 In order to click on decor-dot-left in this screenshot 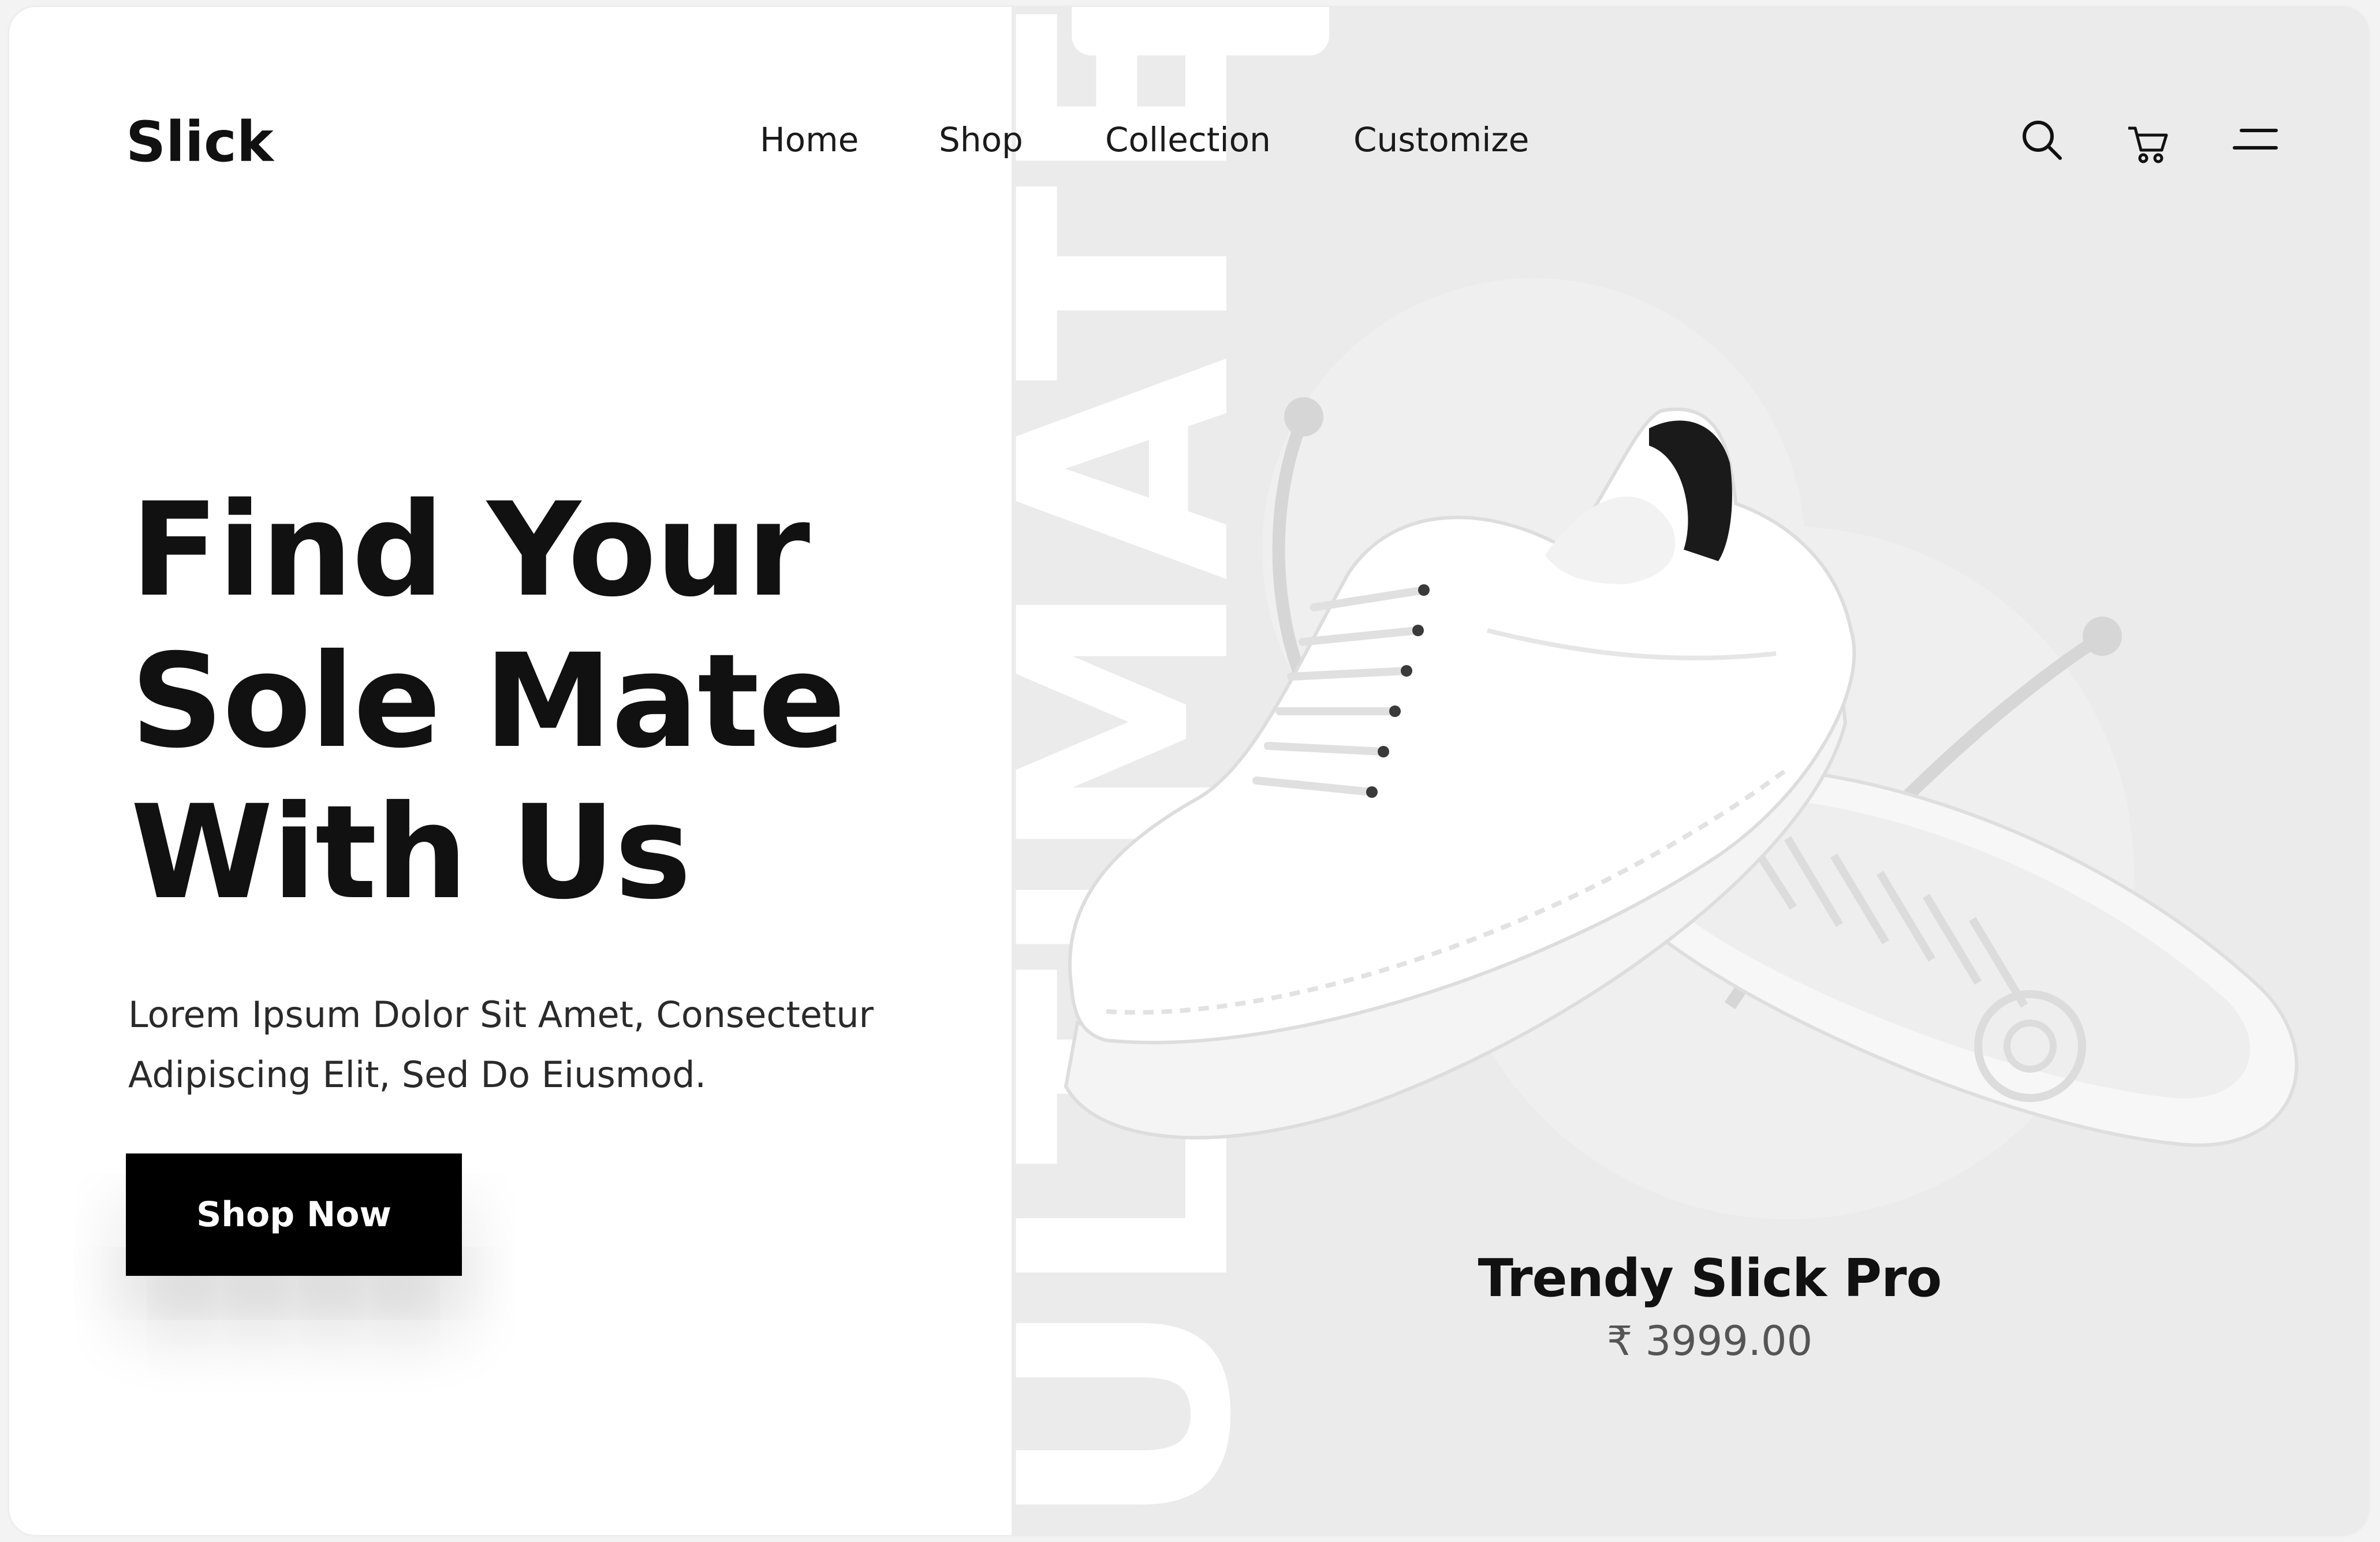, I will do `click(1303, 417)`.